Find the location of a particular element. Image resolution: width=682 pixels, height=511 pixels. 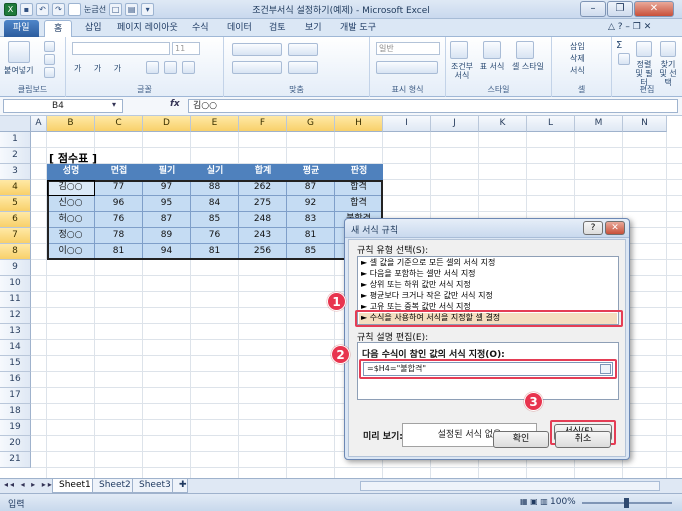

row-header: 3 is located at coordinates (15, 172).